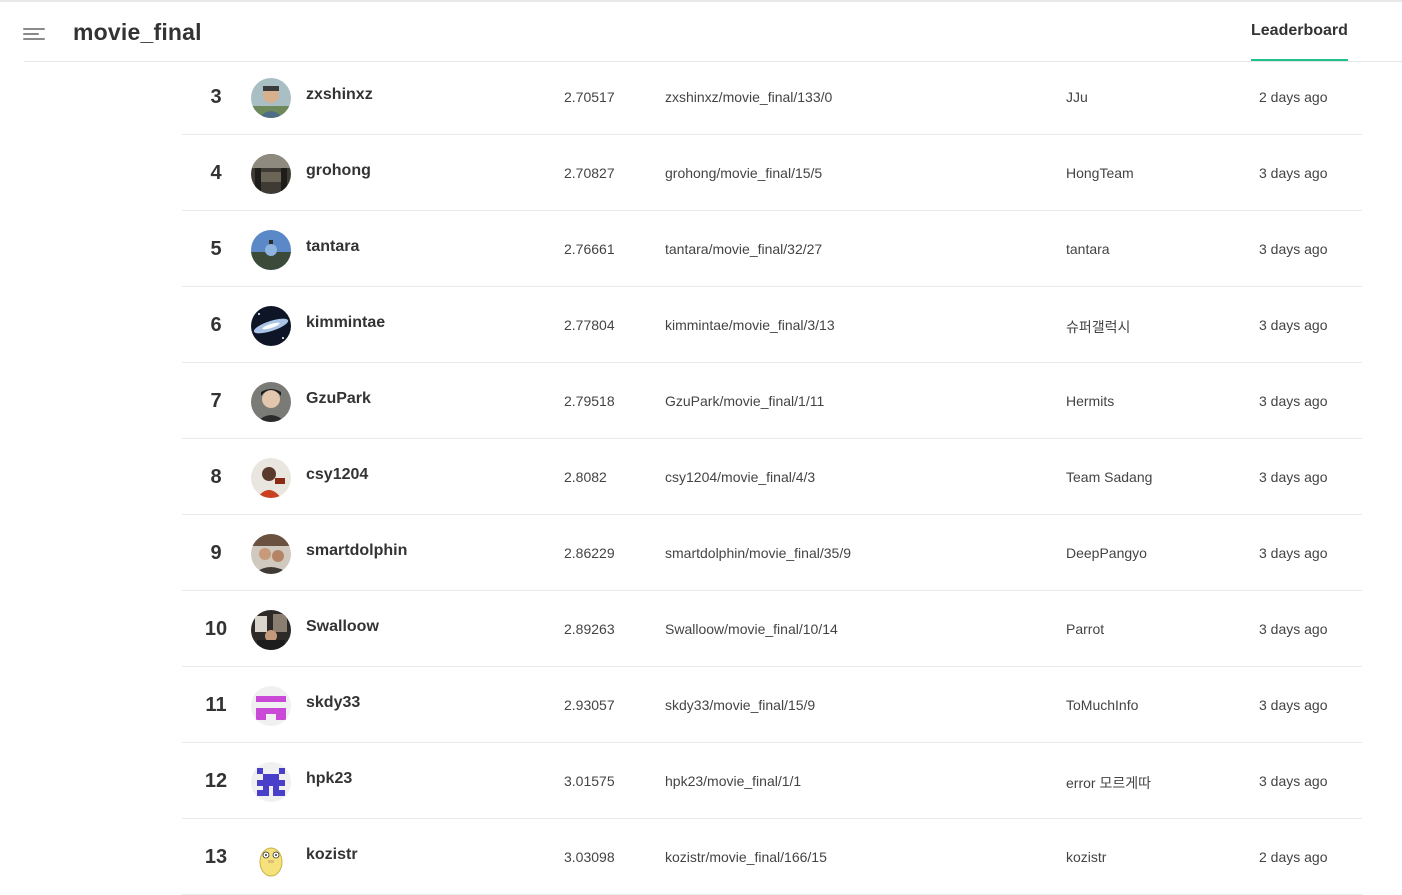 The image size is (1402, 895). Describe the element at coordinates (740, 705) in the screenshot. I see `submission-link: skdy33/movie_final/15/9` at that location.